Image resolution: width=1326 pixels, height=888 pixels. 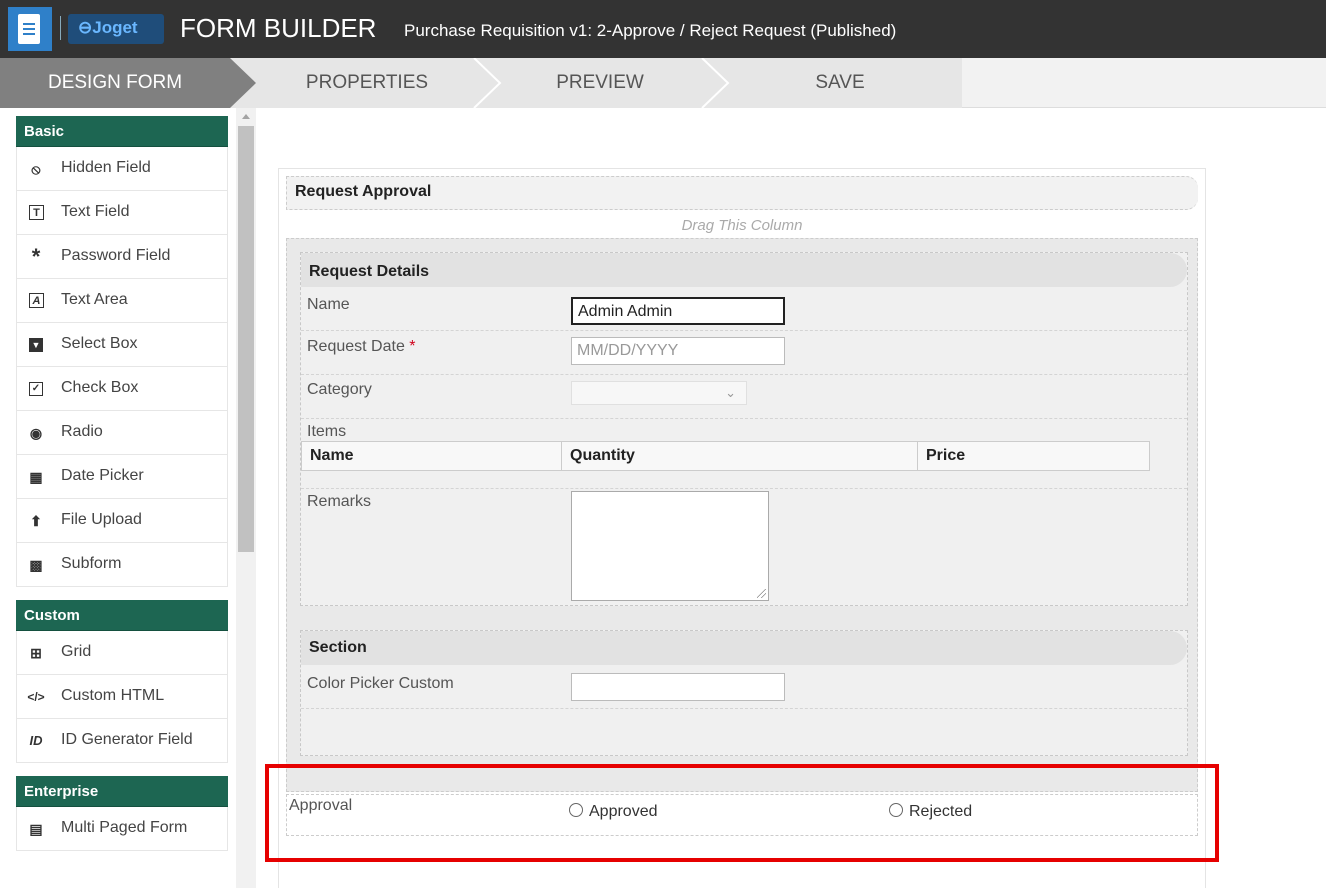 I want to click on grid-col-quantity: Quantity, so click(x=740, y=456).